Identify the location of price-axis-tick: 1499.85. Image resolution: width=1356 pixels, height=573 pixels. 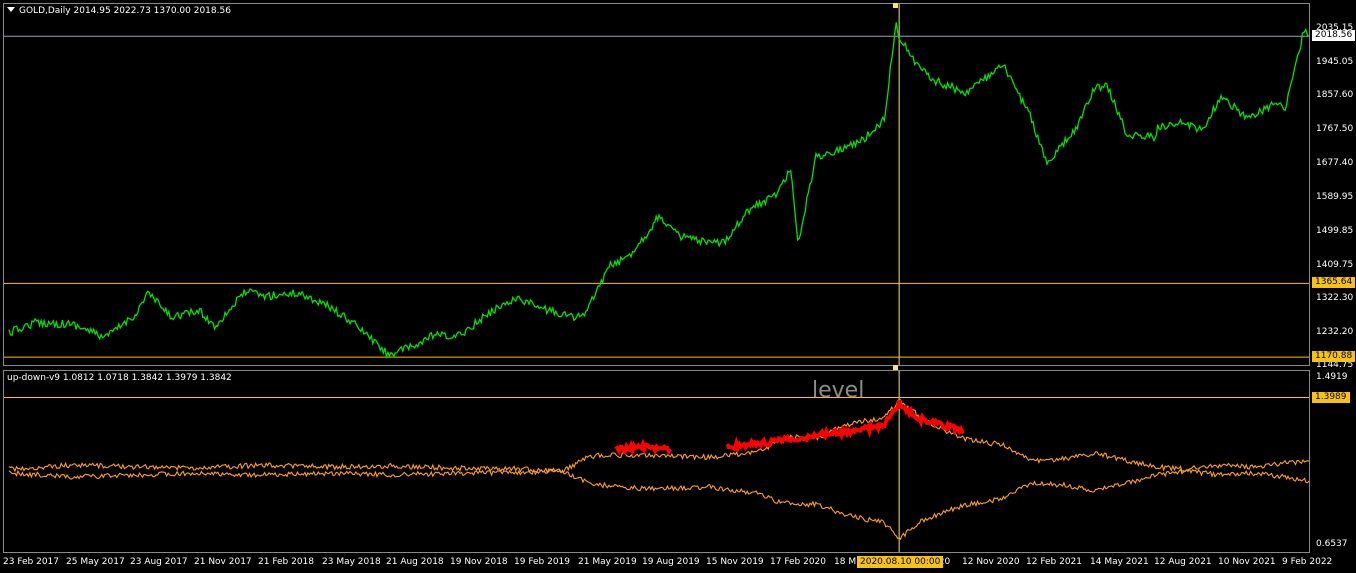
(1335, 230).